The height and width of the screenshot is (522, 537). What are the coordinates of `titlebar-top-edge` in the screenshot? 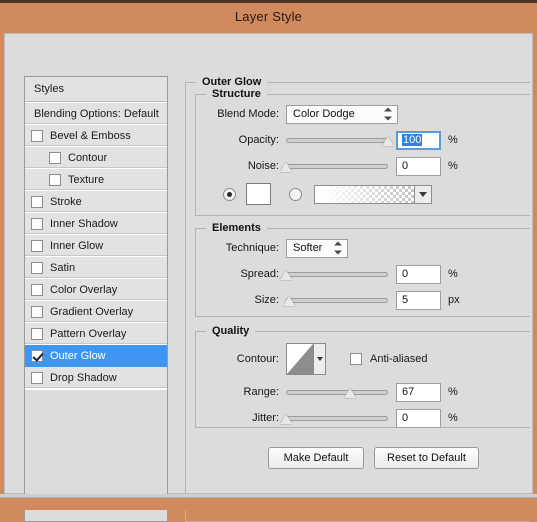 It's located at (268, 1).